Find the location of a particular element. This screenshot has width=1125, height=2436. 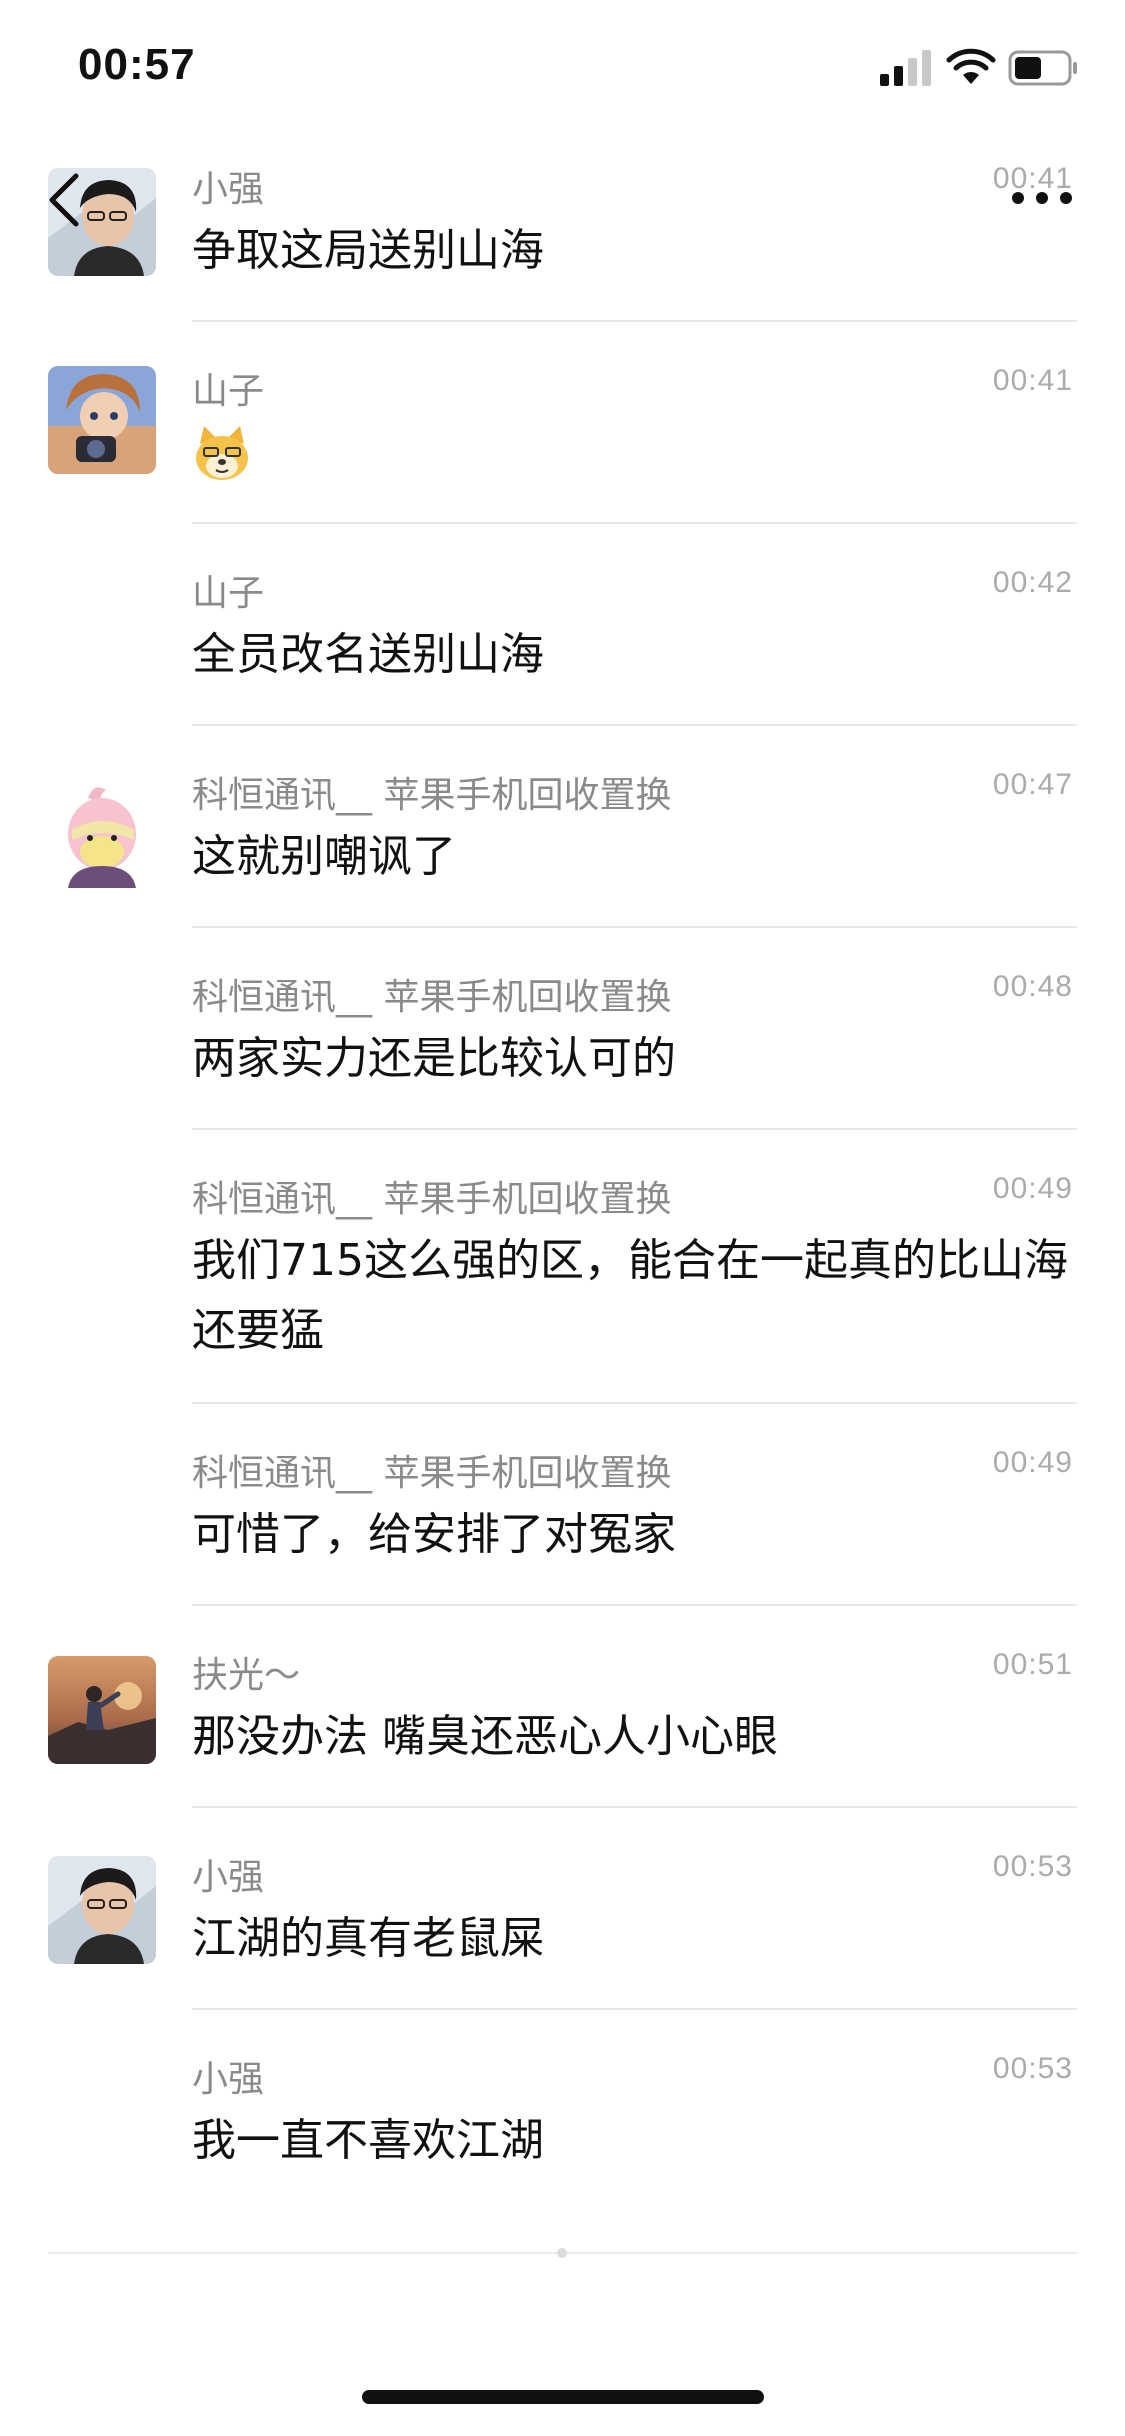

list-item: 科恒通讯__ 苹果手机回收置换 00:48 两家实力还是比较认可的 is located at coordinates (562, 1049).